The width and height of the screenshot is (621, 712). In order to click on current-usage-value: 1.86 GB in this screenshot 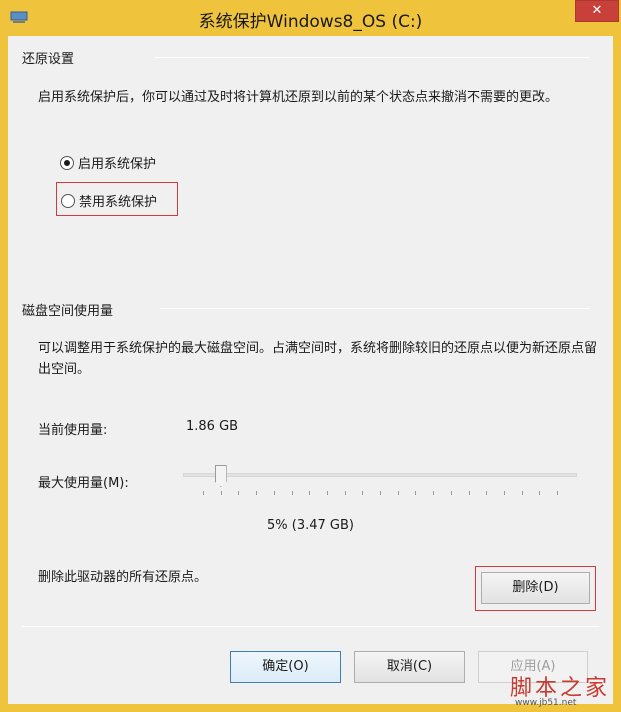, I will do `click(212, 426)`.